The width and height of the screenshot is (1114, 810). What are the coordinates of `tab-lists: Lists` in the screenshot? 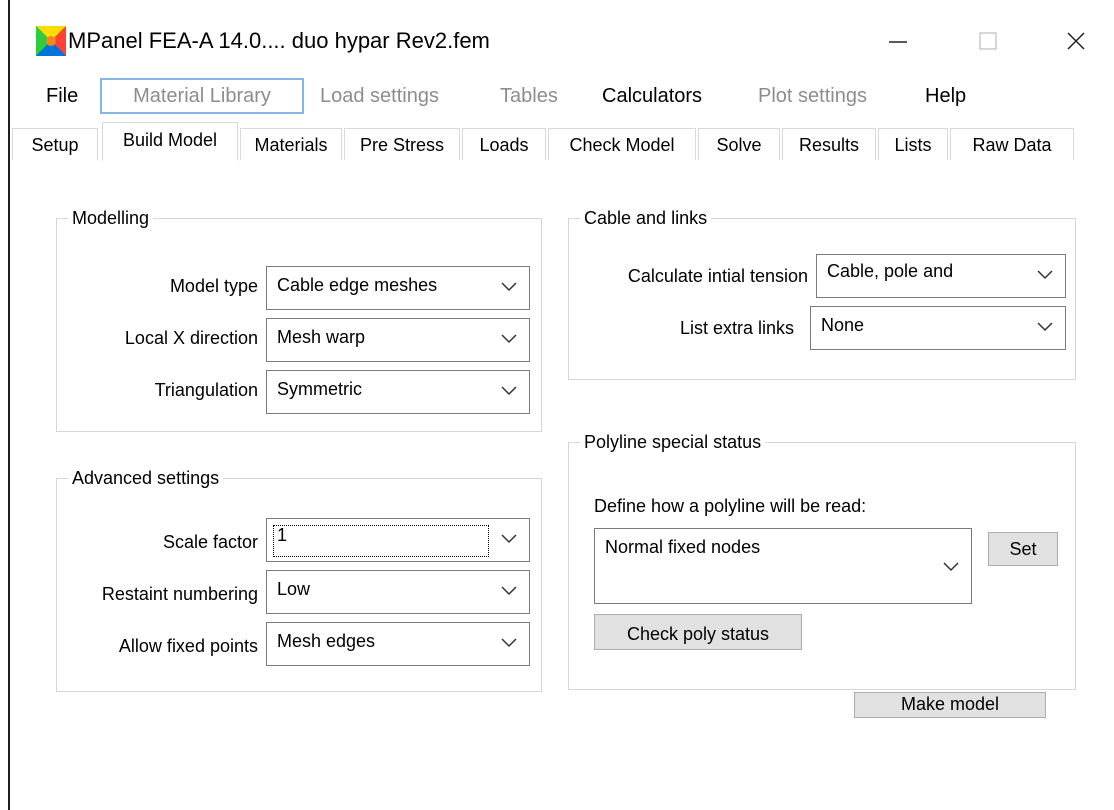 It's located at (913, 144).